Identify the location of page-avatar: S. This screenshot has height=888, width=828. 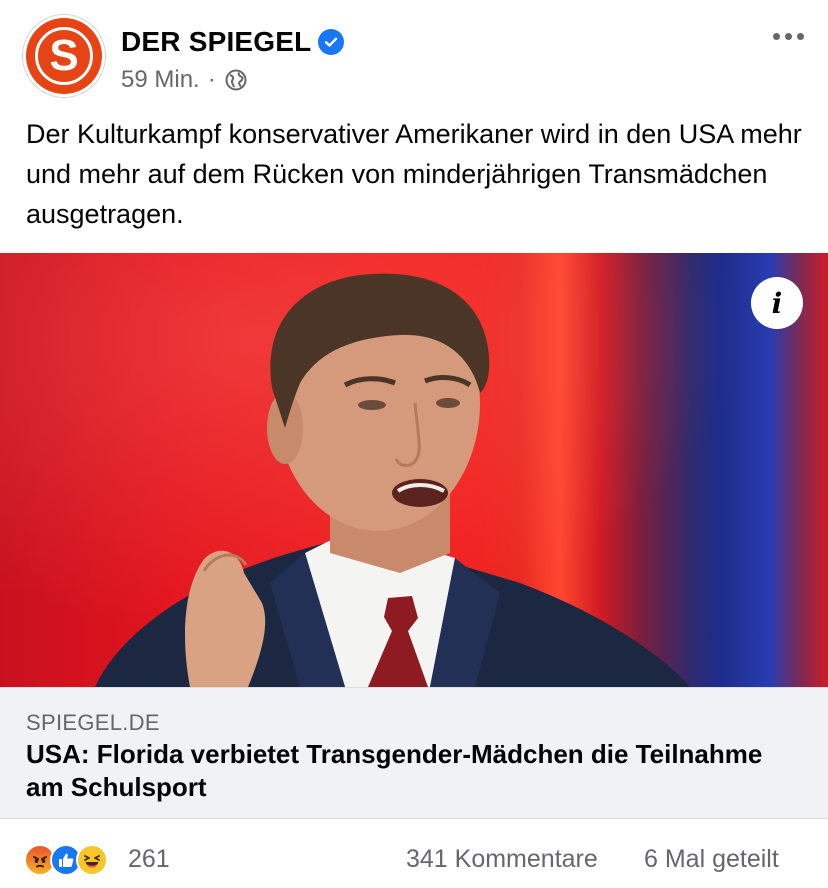
(64, 56).